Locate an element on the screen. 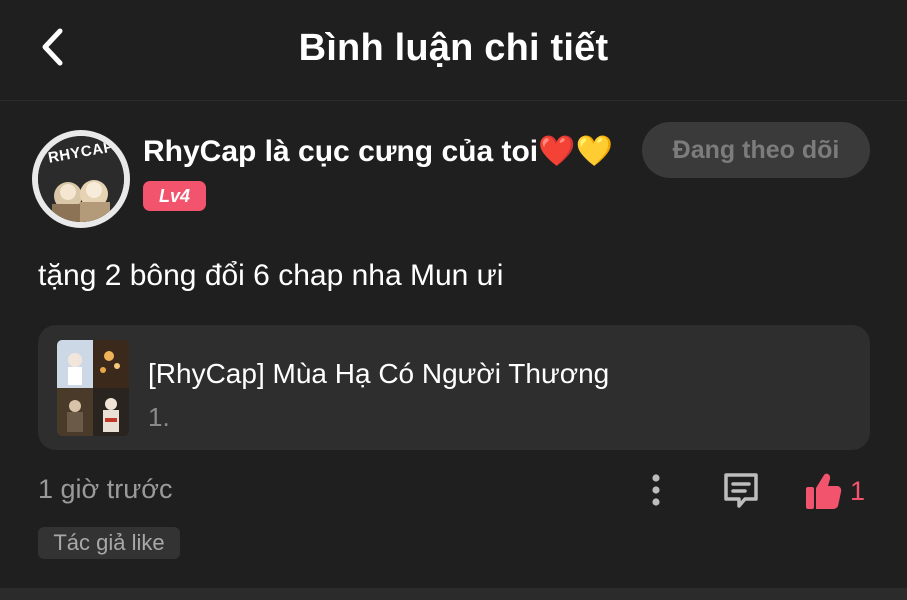 The width and height of the screenshot is (907, 600). reply-button is located at coordinates (741, 490).